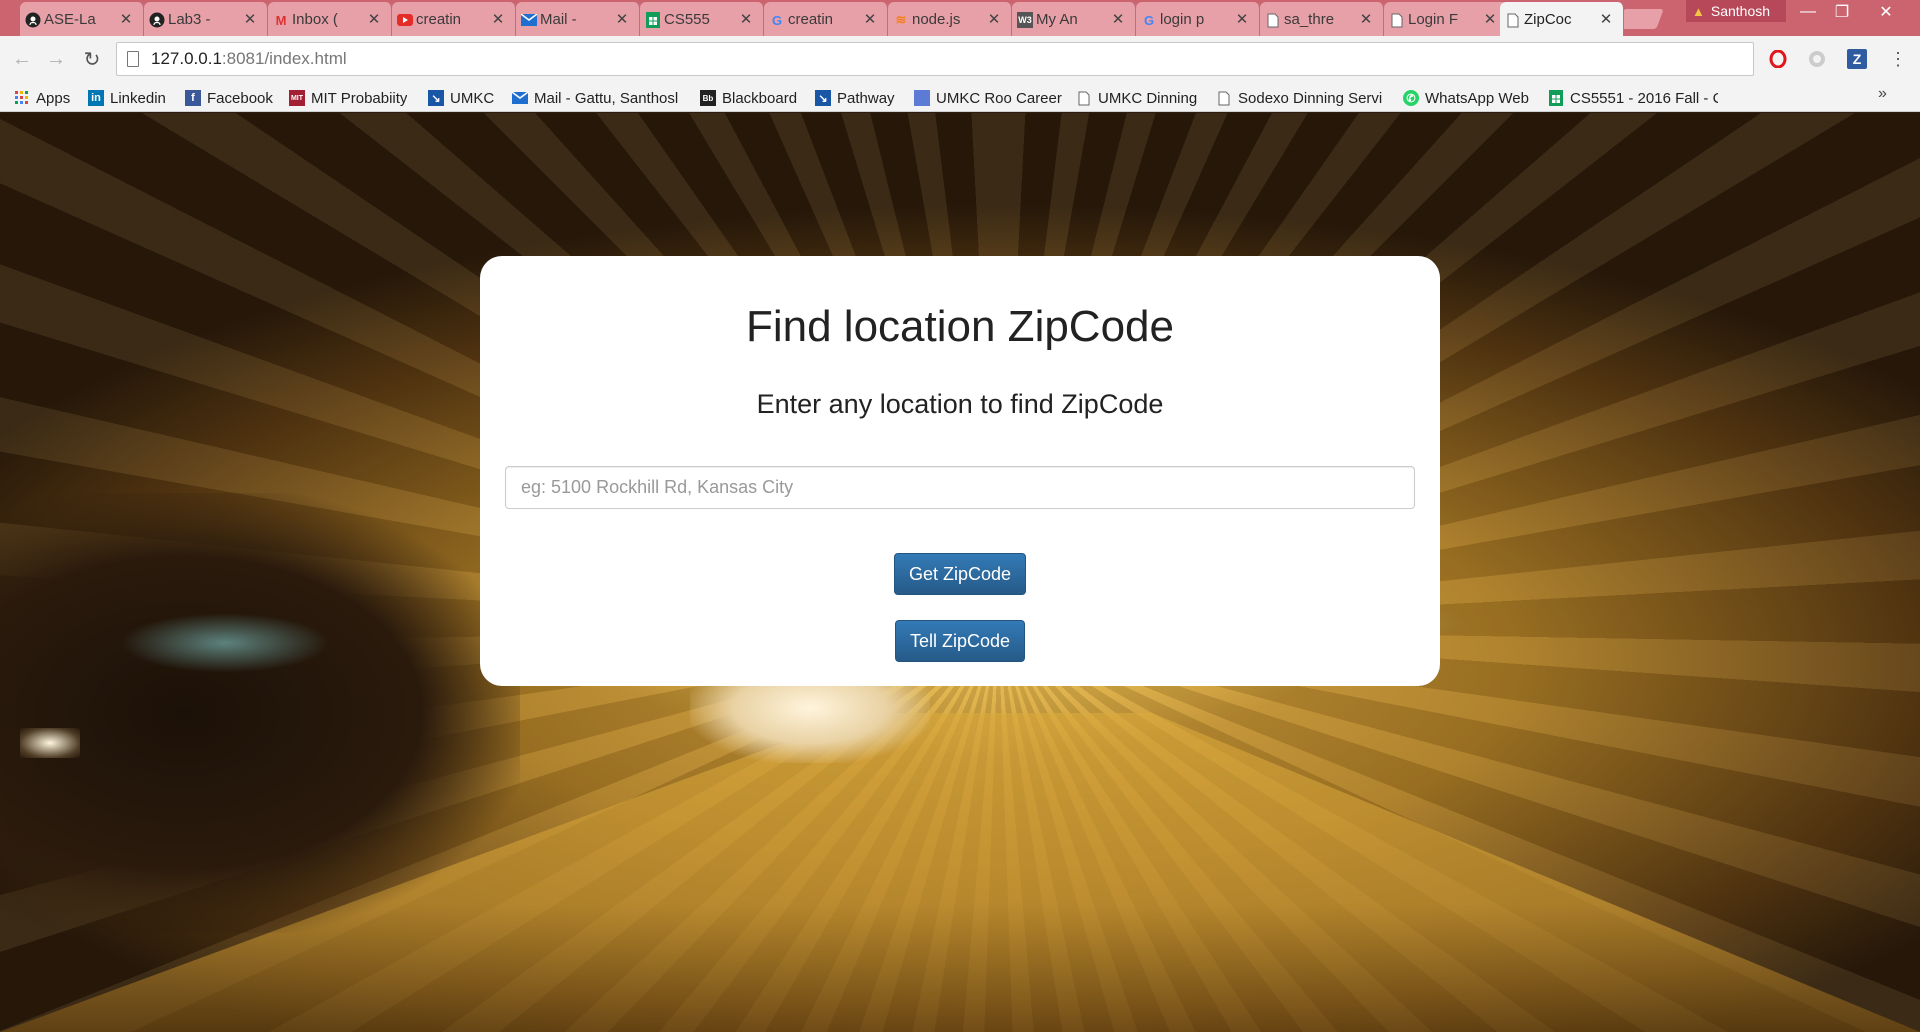 The image size is (1920, 1032). I want to click on bookmark-roo-career: UMKC Roo Career, so click(988, 98).